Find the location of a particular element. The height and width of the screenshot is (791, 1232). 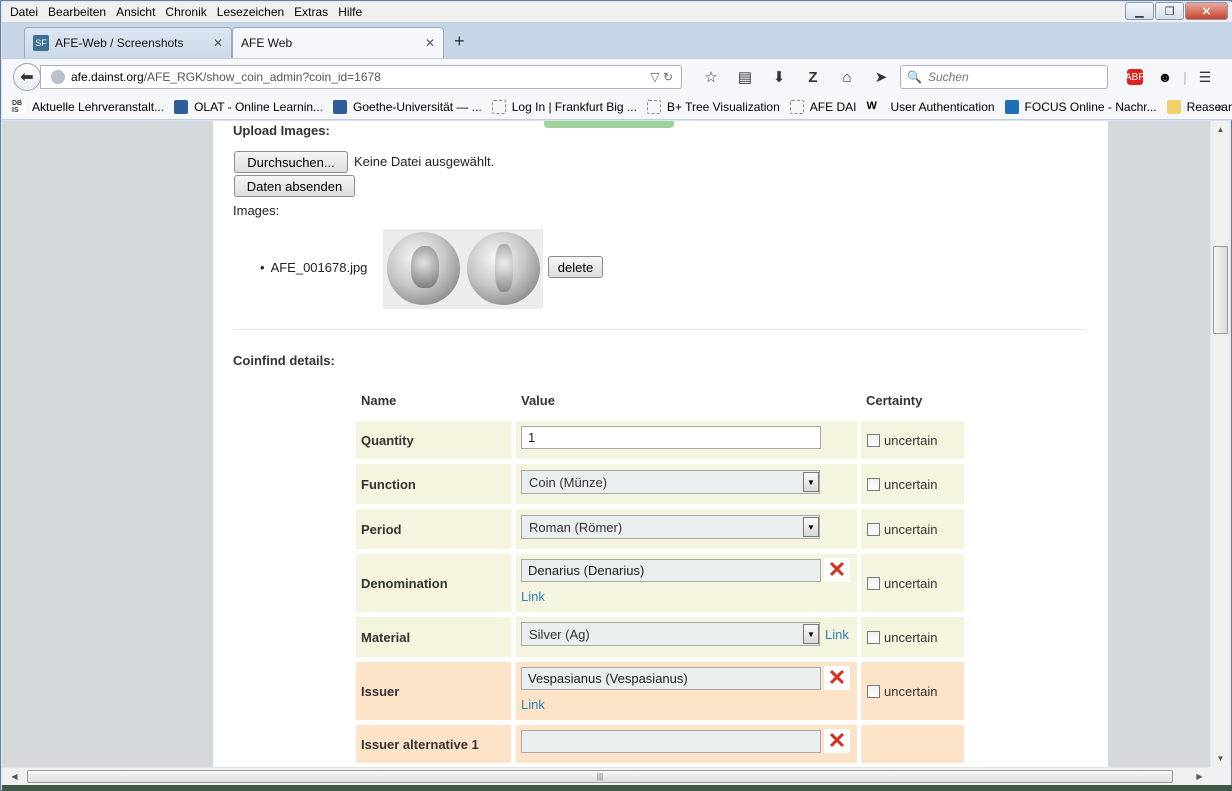

bookmark-item: B+ Tree Visualization is located at coordinates (713, 106).